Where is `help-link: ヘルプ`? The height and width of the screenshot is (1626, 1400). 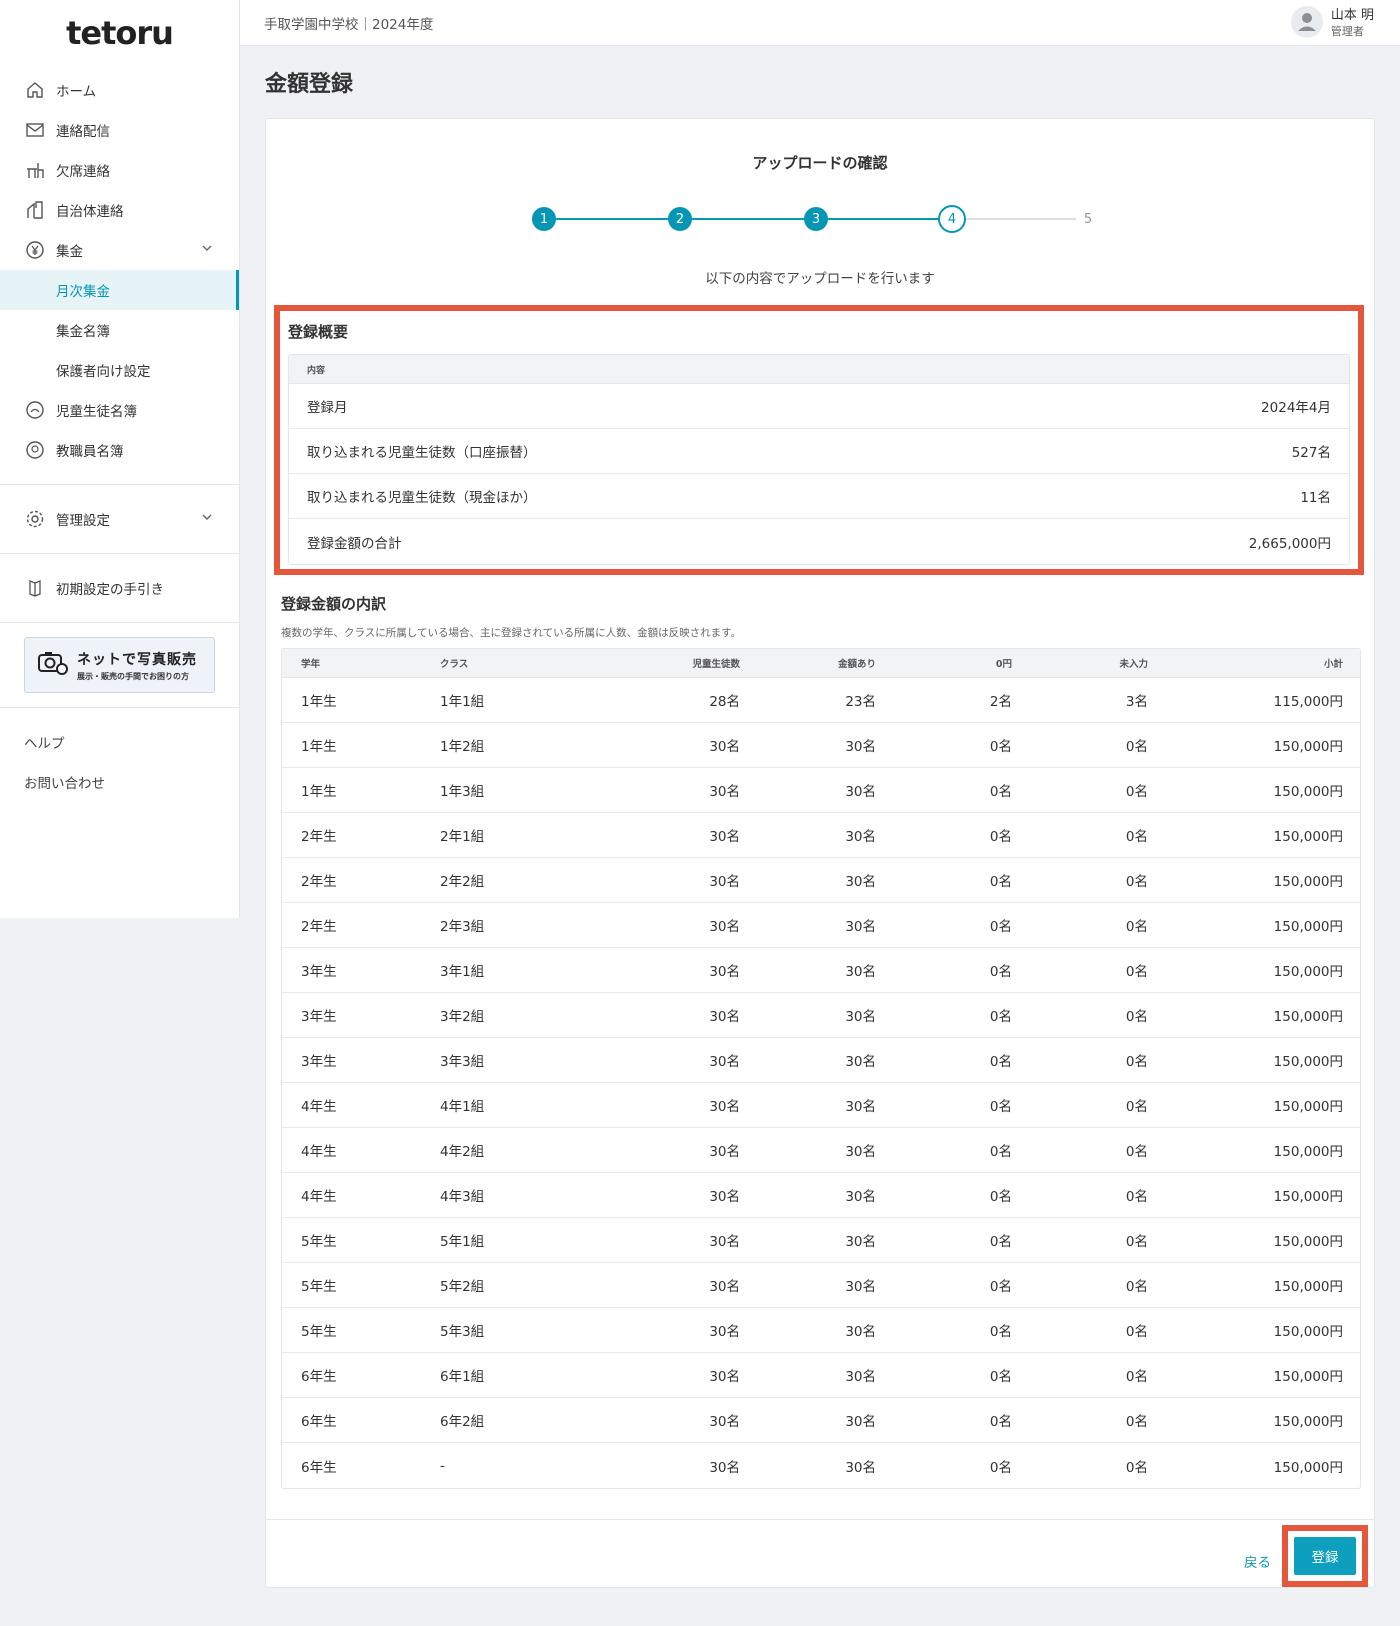
help-link: ヘルプ is located at coordinates (119, 742).